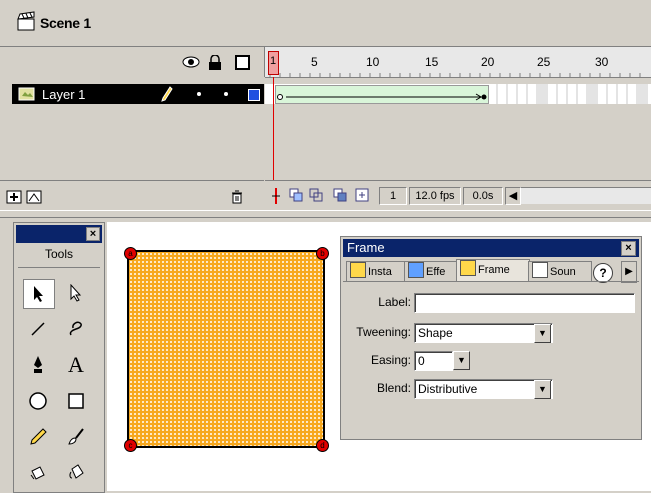 The image size is (651, 493). What do you see at coordinates (76, 437) in the screenshot?
I see `brush-tool-icon` at bounding box center [76, 437].